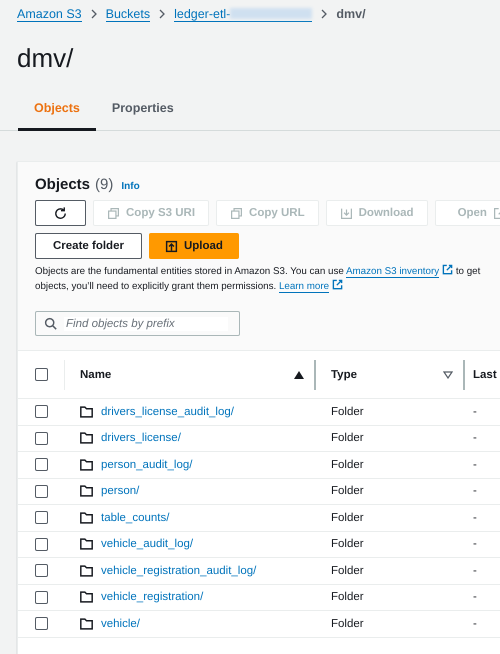  Describe the element at coordinates (49, 14) in the screenshot. I see `breadcrumb-link: Amazon S3` at that location.